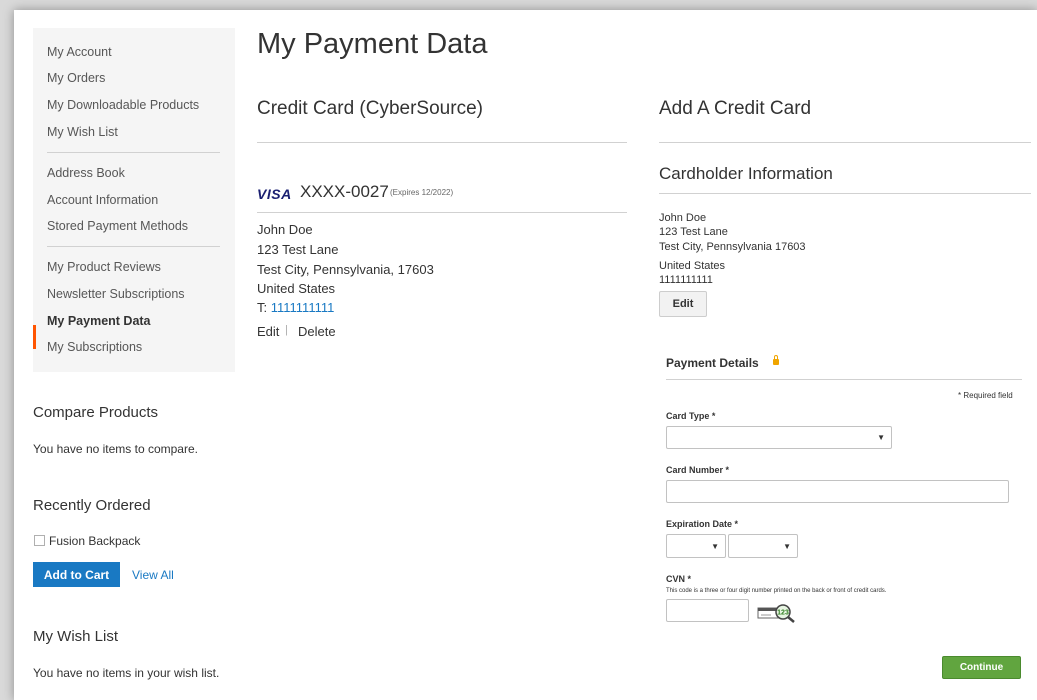  Describe the element at coordinates (679, 579) in the screenshot. I see `cvn-label: CVN *` at that location.